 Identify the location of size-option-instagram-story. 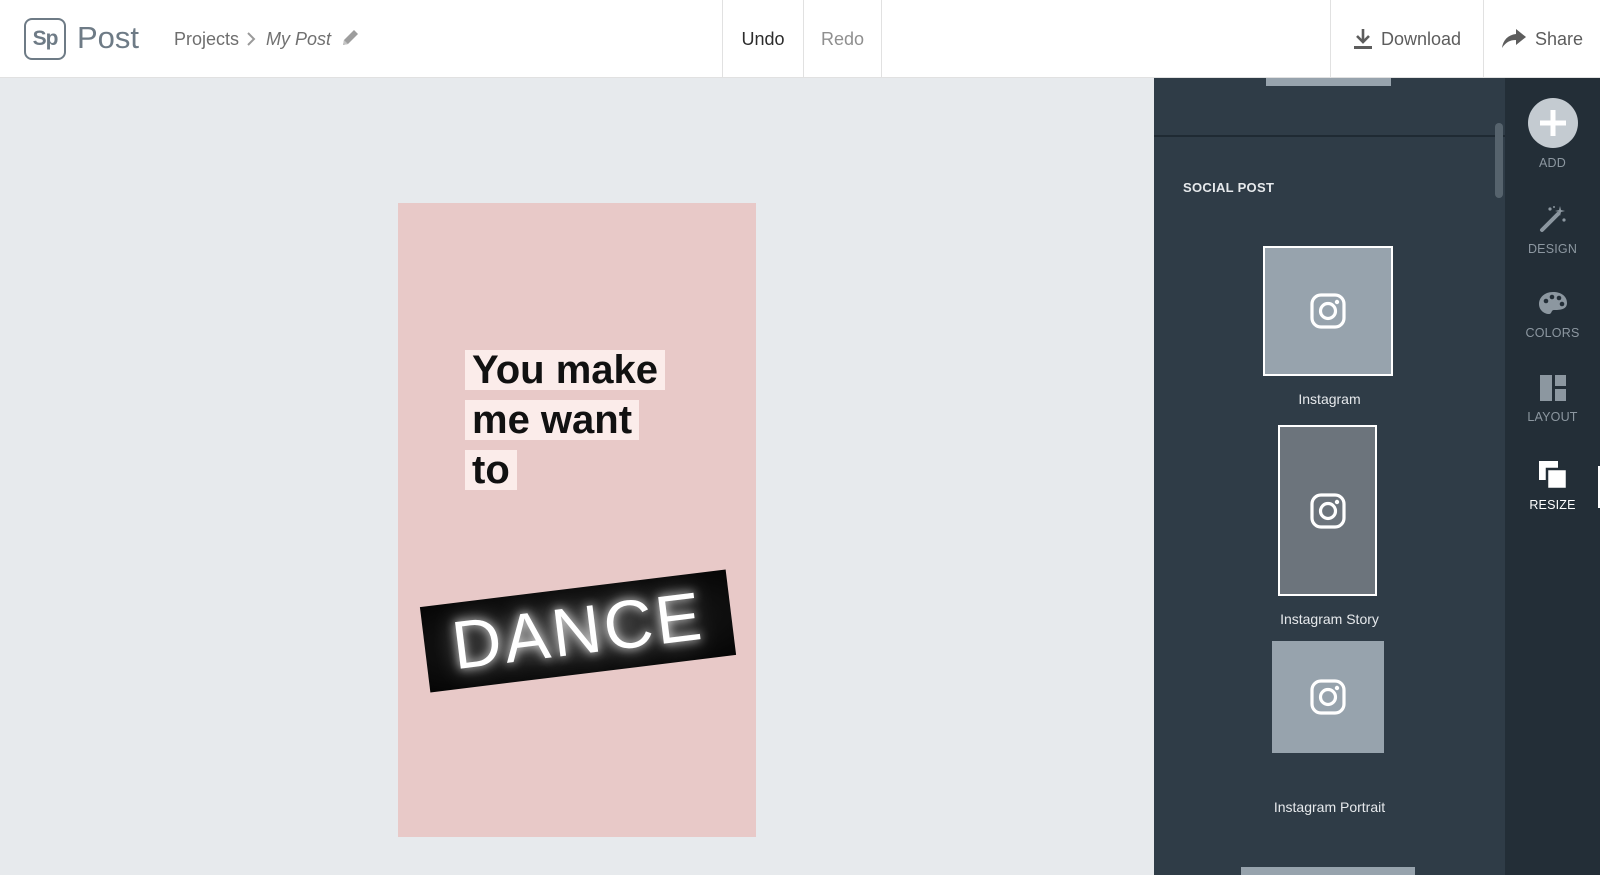
(1327, 510).